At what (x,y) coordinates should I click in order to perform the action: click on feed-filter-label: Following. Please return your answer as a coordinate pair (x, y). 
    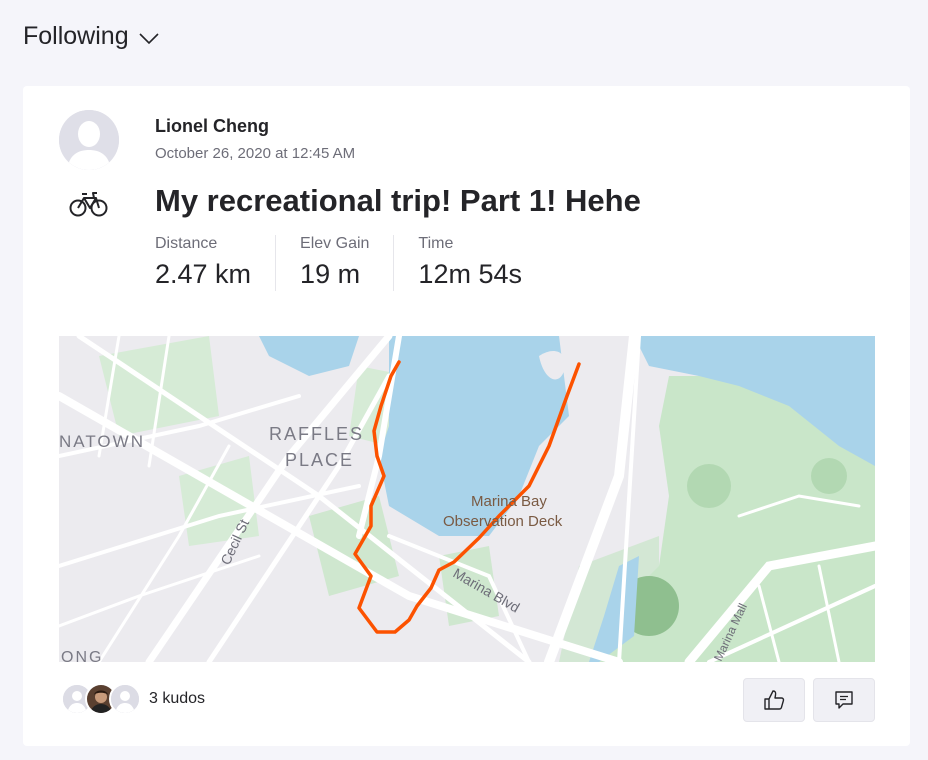
    Looking at the image, I should click on (76, 36).